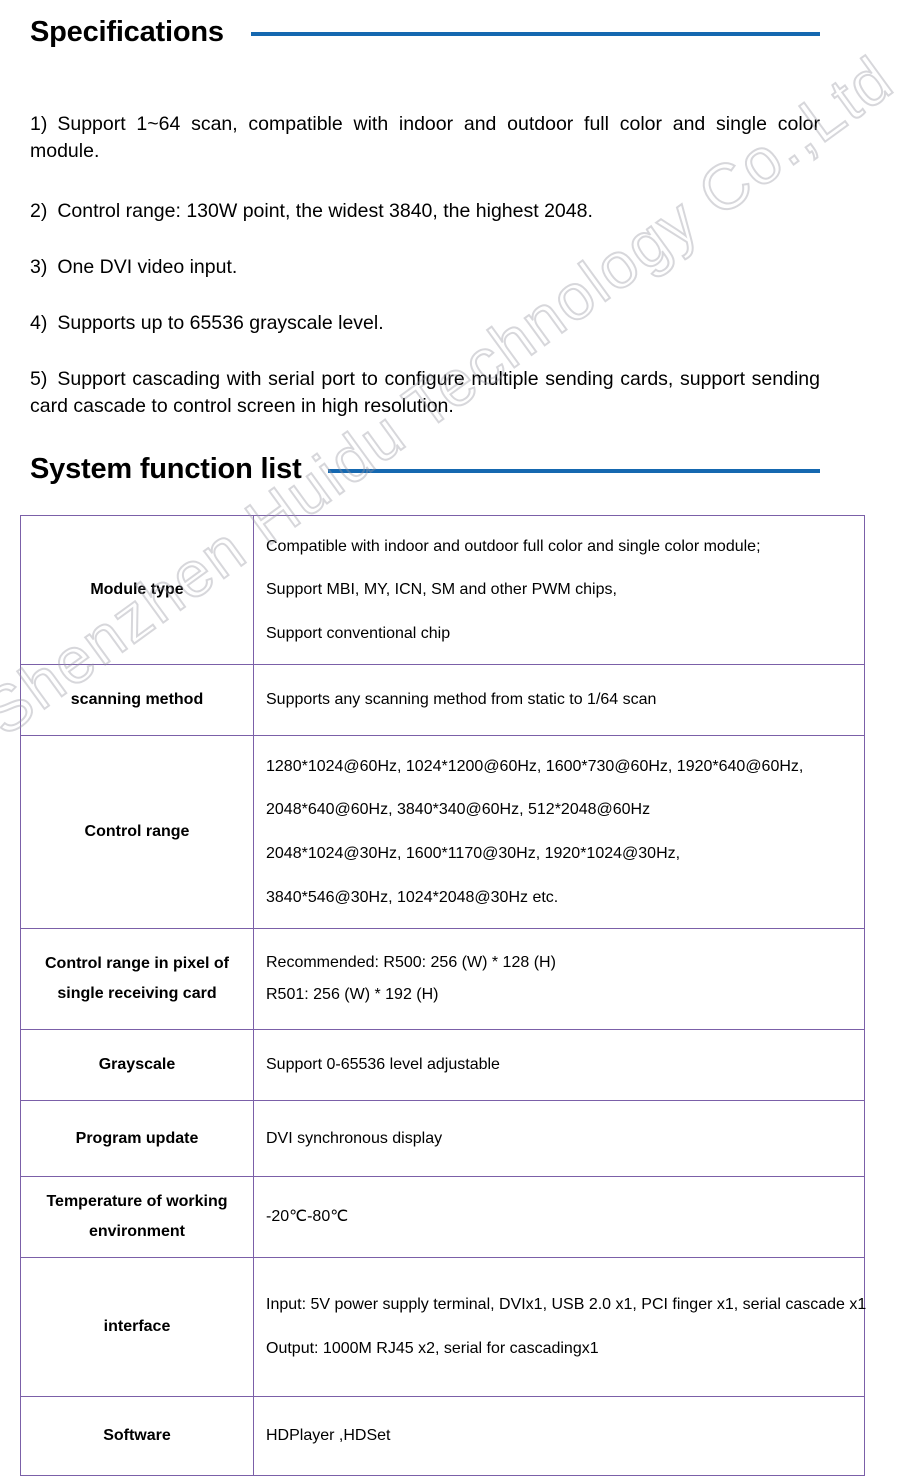  I want to click on value-line: Support conventional chip, so click(358, 633).